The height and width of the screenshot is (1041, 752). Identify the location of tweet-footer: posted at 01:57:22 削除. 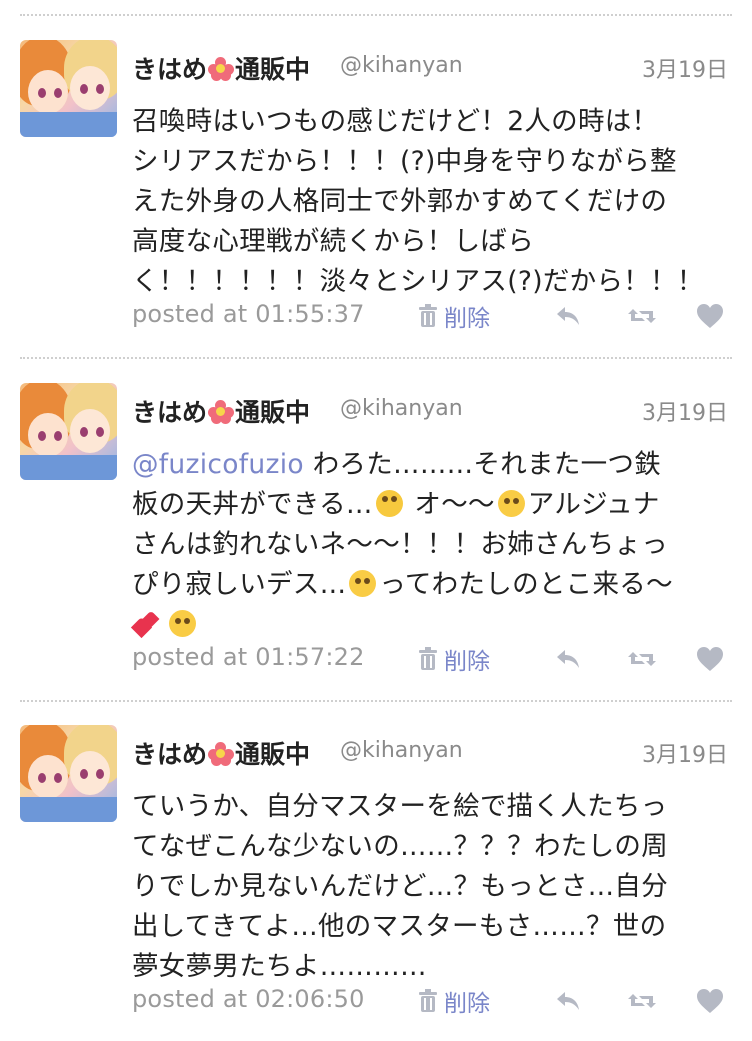
(437, 661).